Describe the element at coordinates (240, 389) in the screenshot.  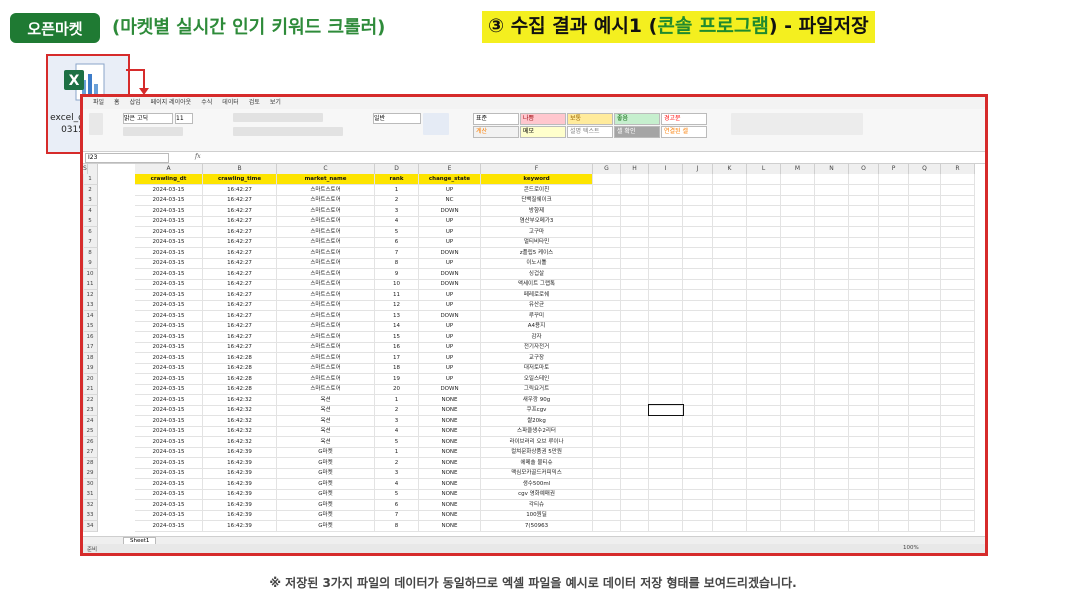
I see `cell-crawling_time: 16:42:28` at that location.